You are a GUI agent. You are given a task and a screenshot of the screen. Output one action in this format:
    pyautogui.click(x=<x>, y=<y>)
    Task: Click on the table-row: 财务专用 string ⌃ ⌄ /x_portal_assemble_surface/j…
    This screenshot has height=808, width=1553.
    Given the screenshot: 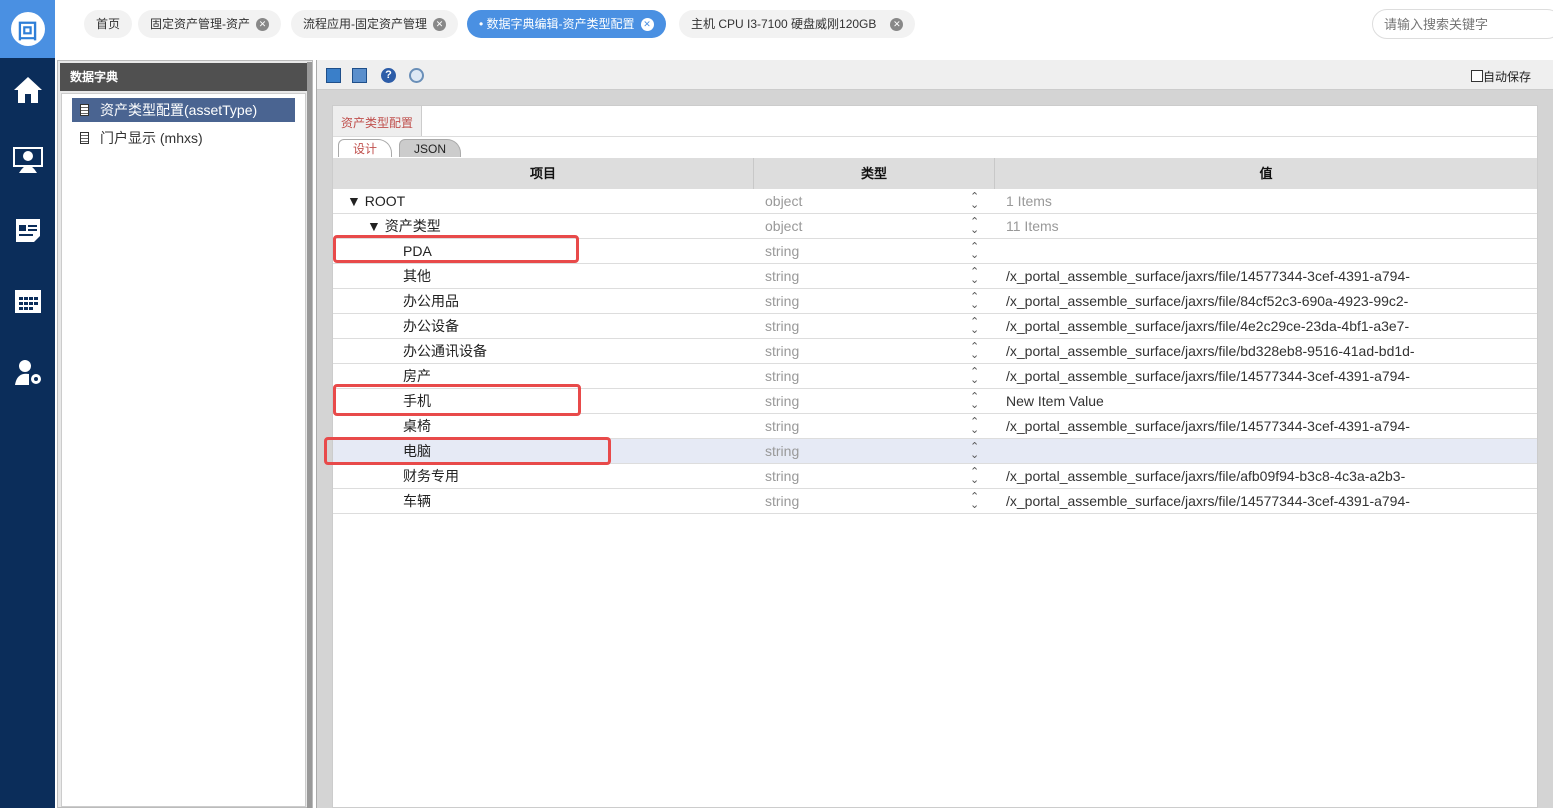 What is the action you would take?
    pyautogui.click(x=935, y=476)
    